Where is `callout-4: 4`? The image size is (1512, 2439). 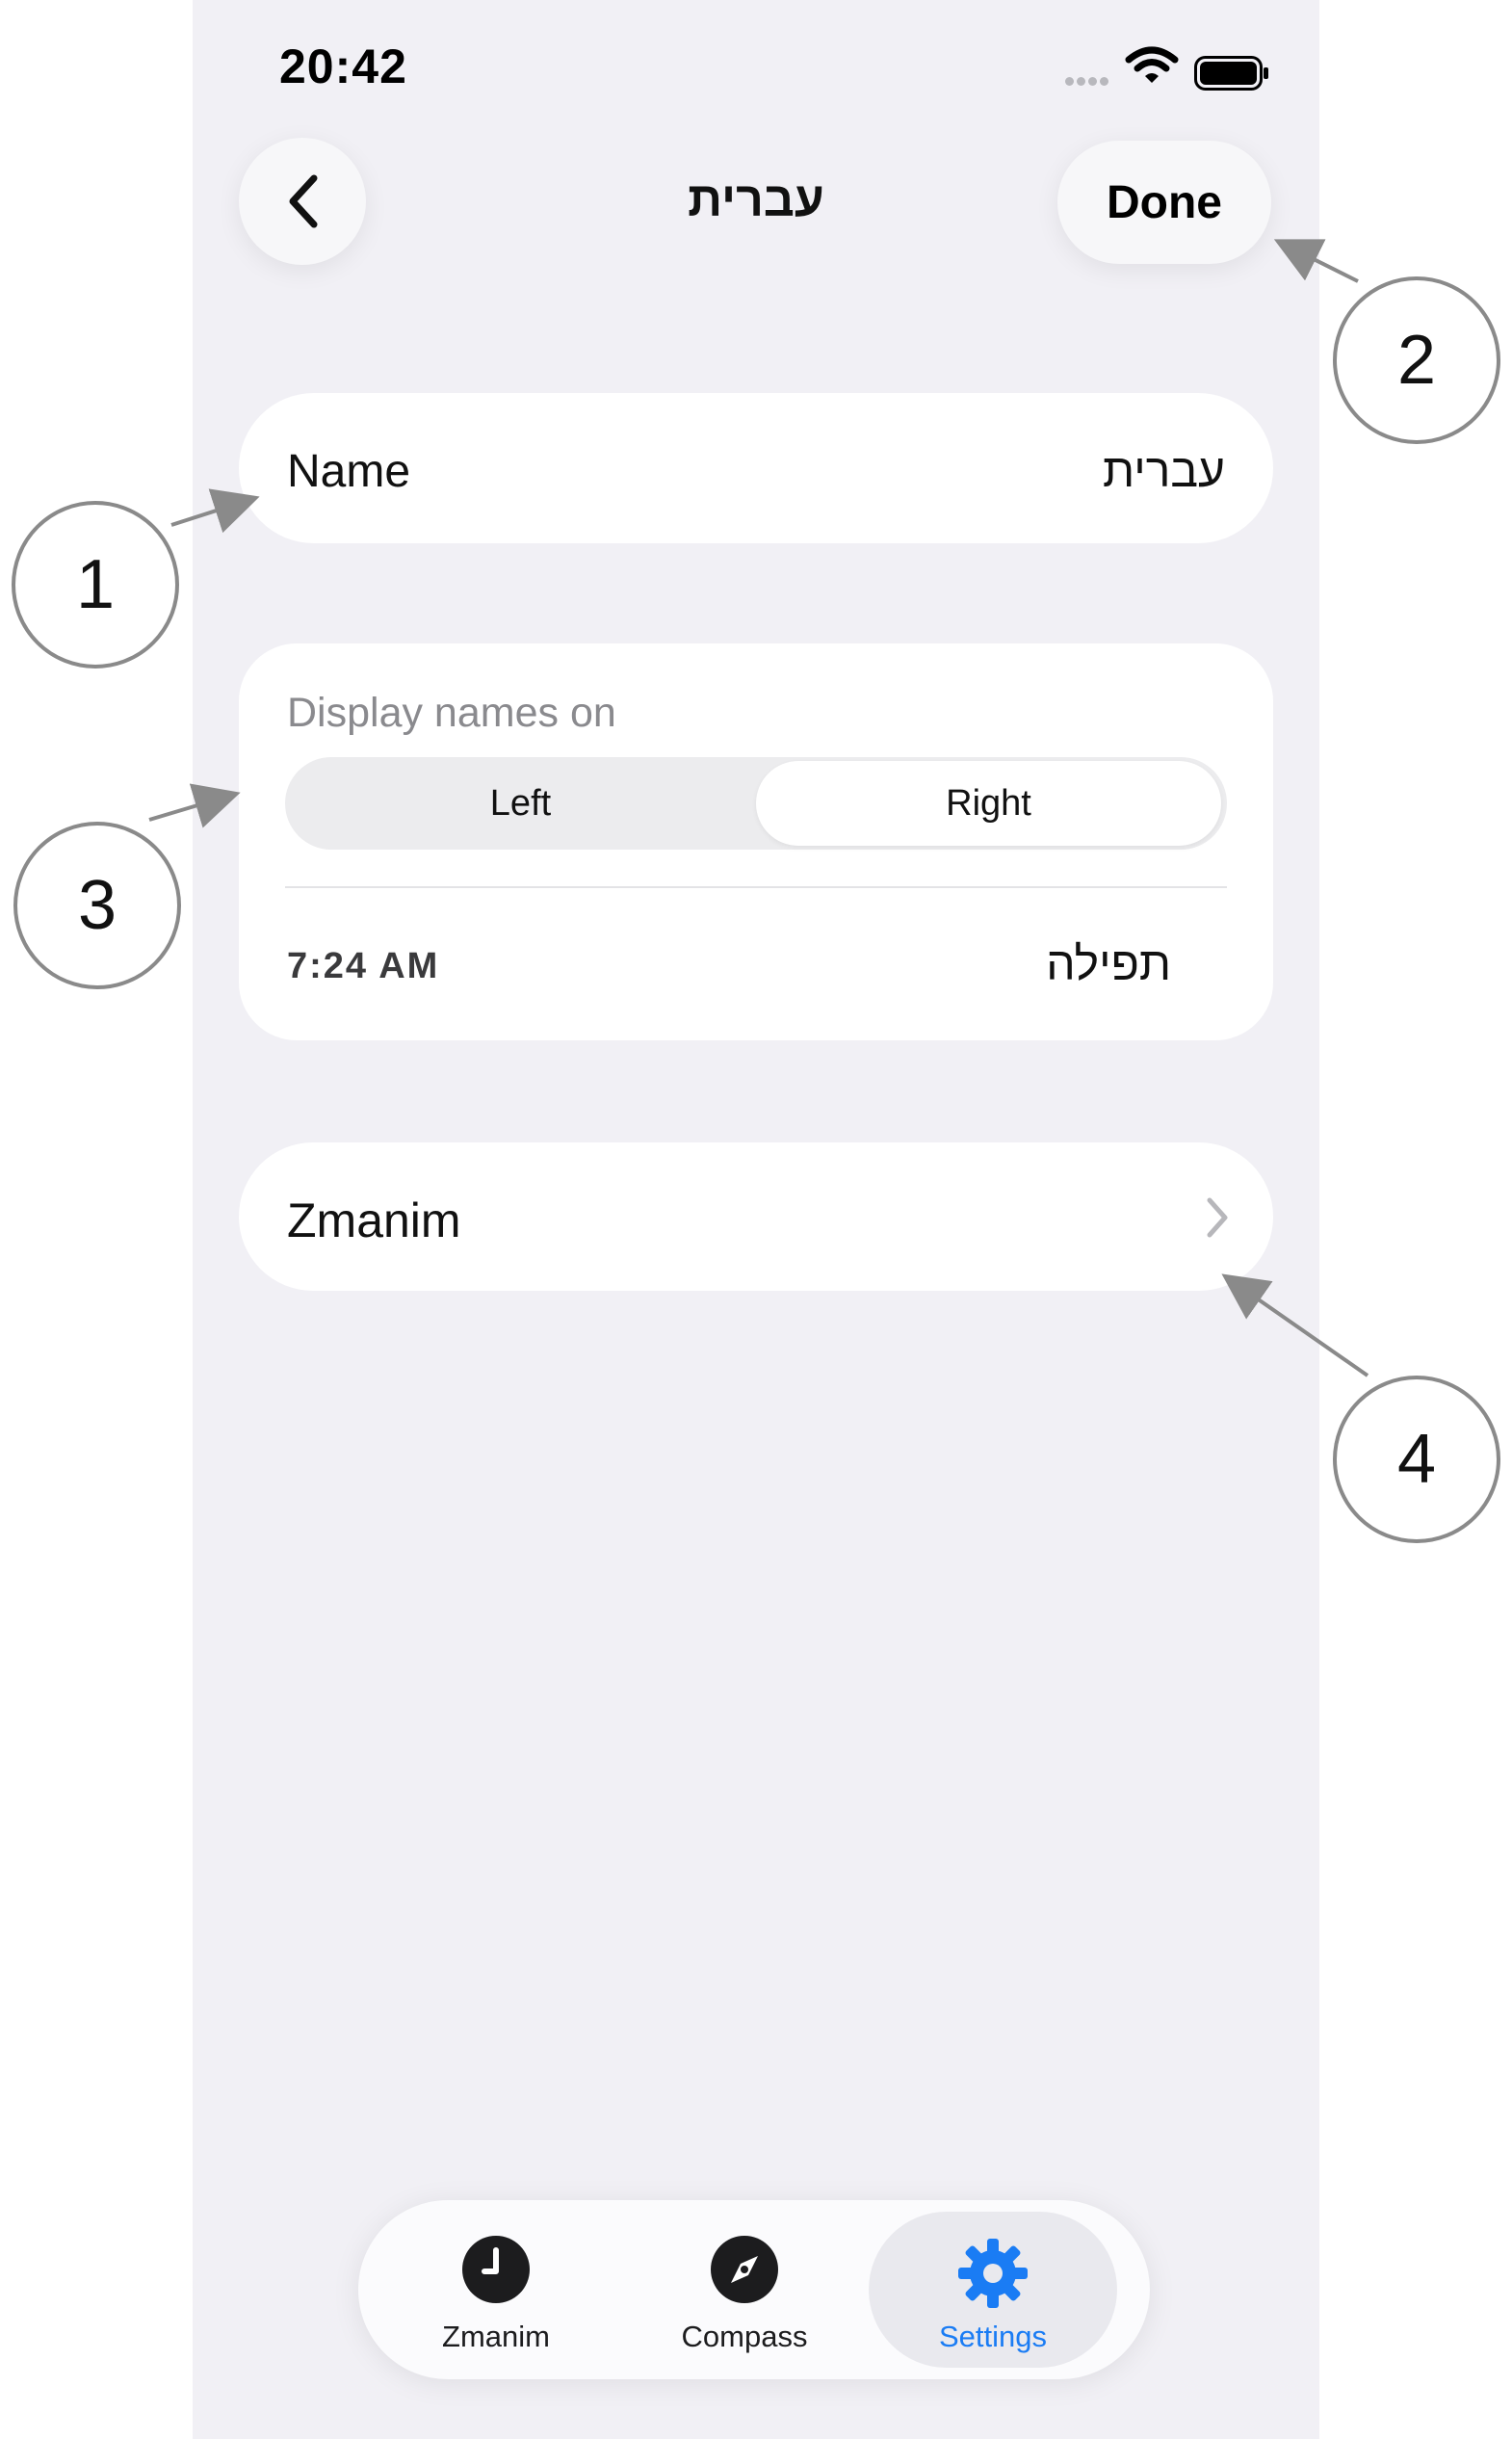 callout-4: 4 is located at coordinates (1416, 1459).